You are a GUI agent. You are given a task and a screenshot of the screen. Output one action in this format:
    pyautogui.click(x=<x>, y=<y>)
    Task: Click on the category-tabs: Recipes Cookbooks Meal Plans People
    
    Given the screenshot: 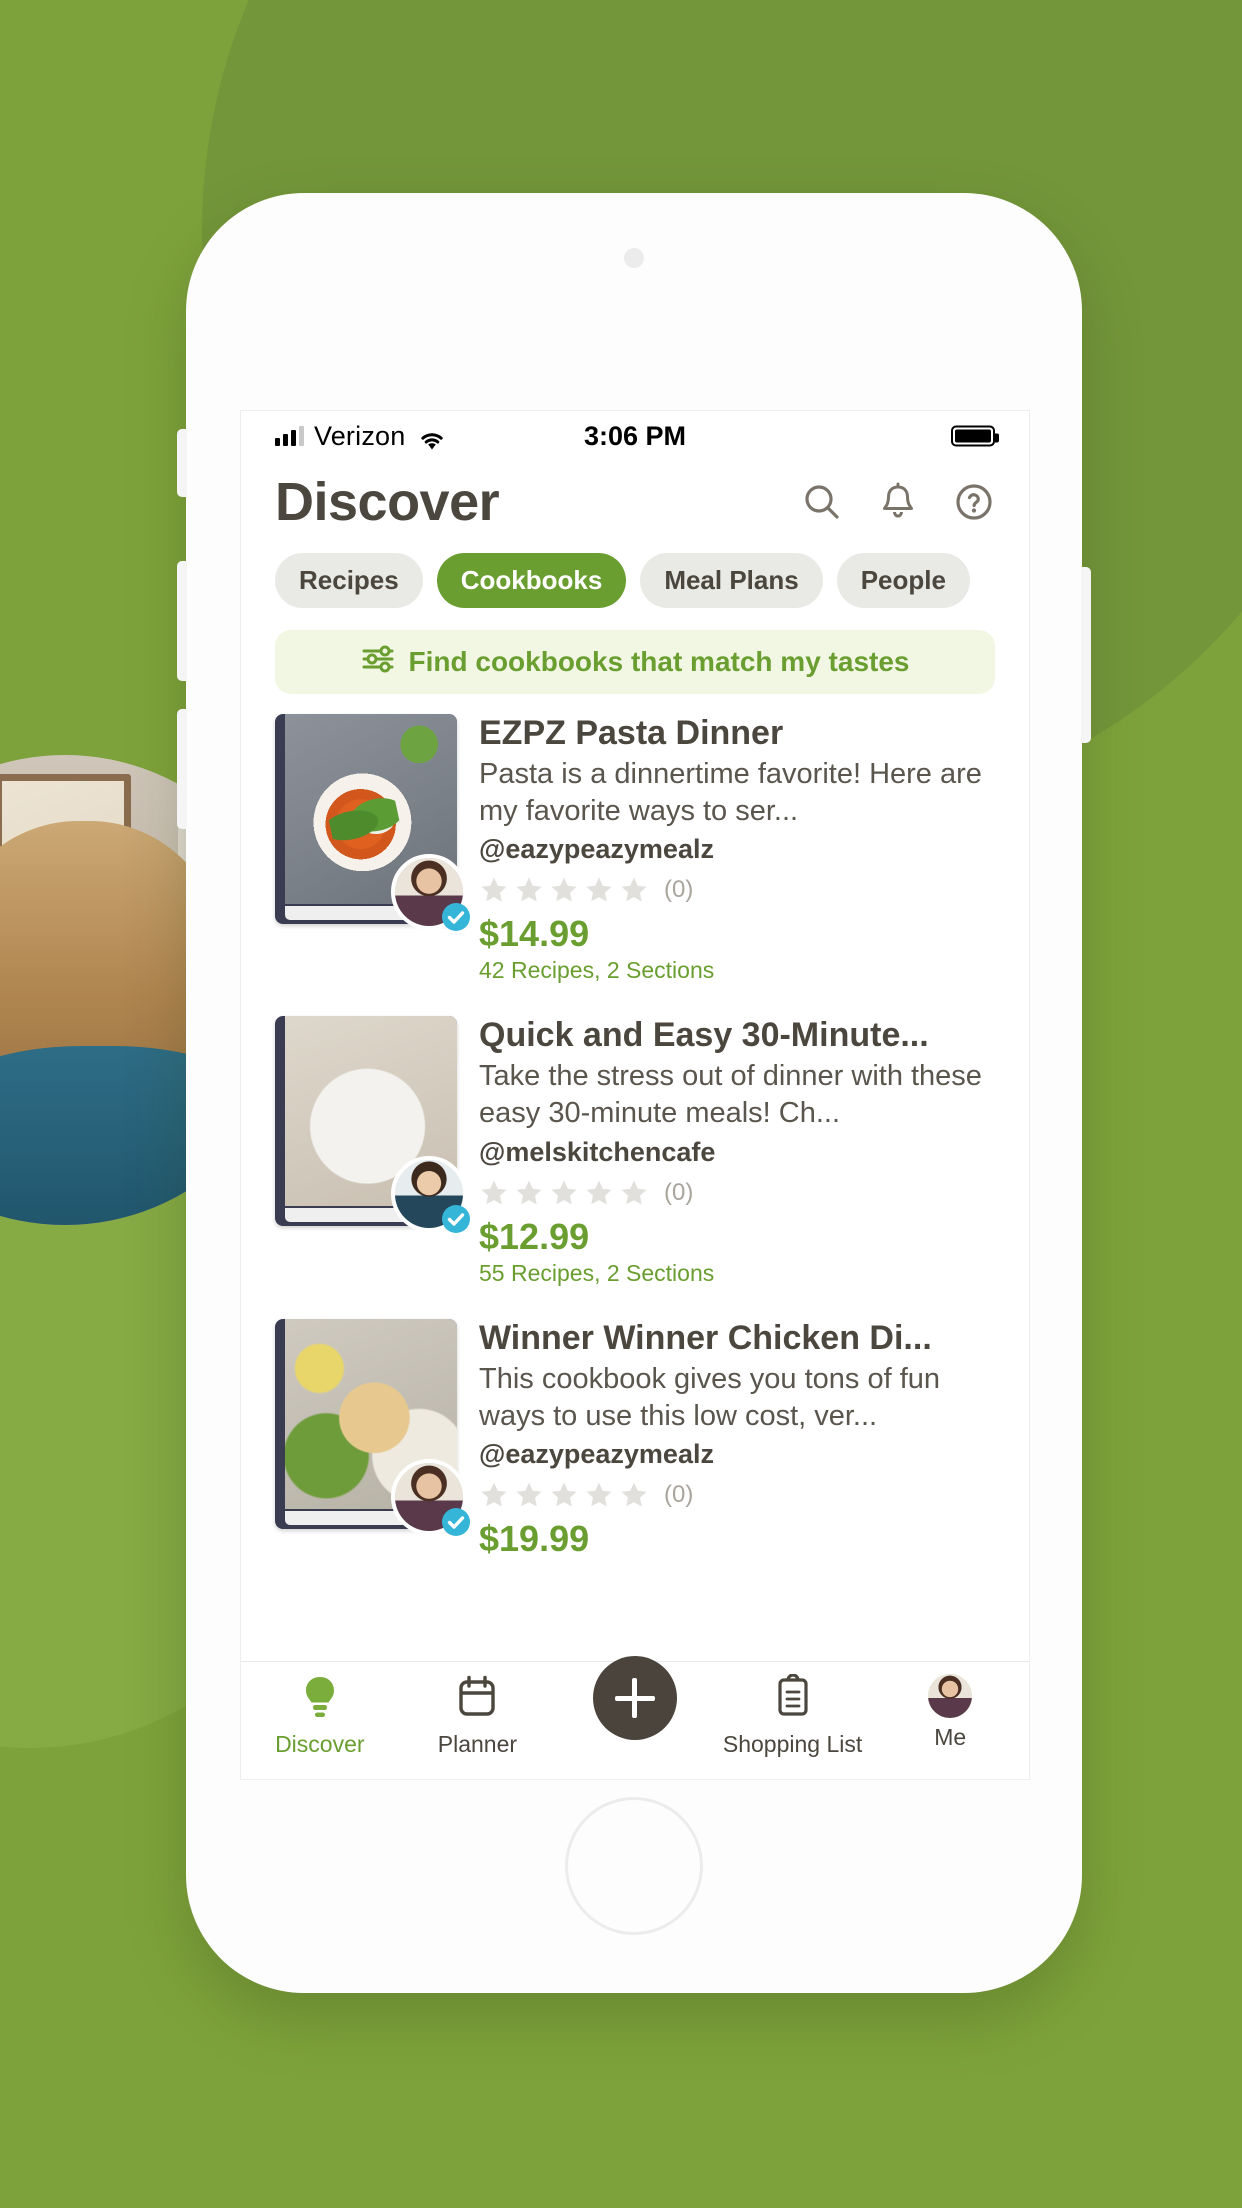 What is the action you would take?
    pyautogui.click(x=635, y=572)
    